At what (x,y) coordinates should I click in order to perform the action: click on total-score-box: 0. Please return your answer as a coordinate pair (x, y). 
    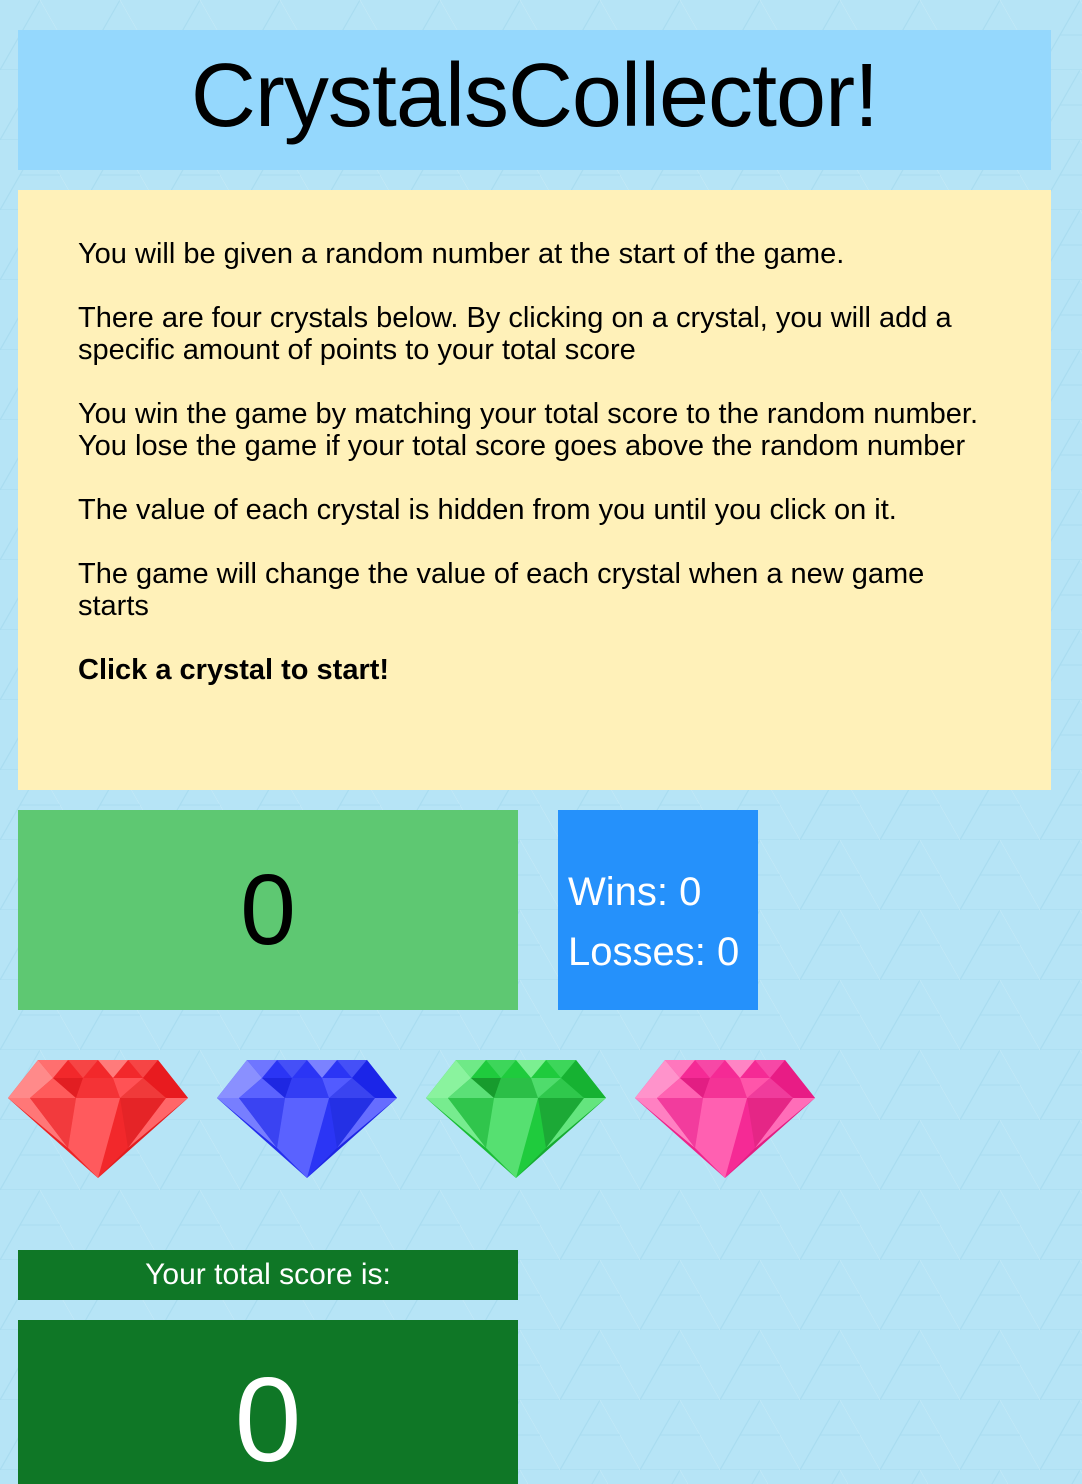
    Looking at the image, I should click on (268, 1402).